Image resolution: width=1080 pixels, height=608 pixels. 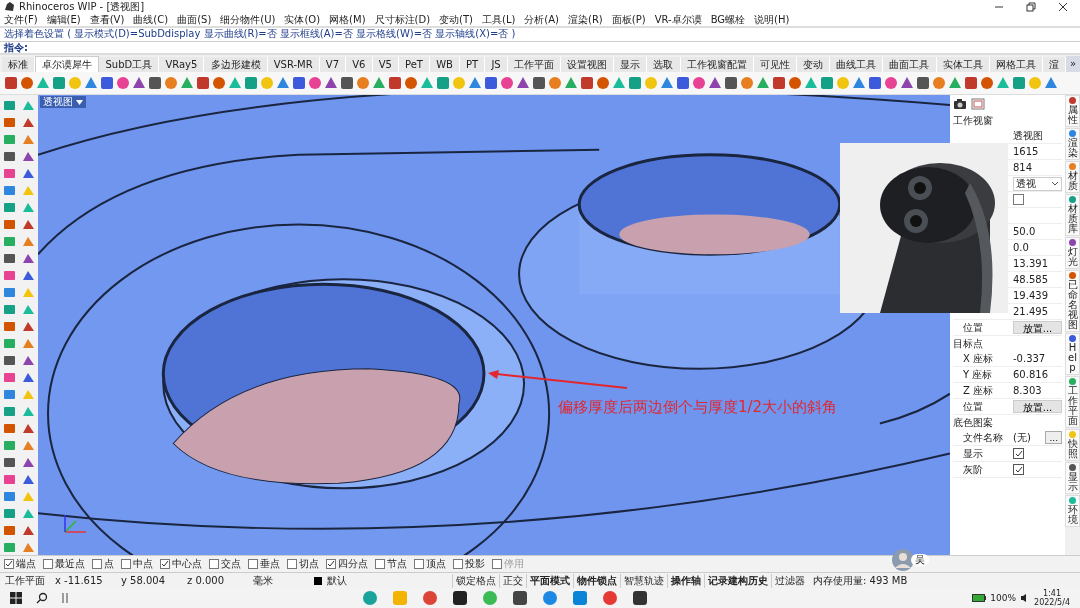 What do you see at coordinates (151, 19) in the screenshot?
I see `menu-item: 曲线(C)` at bounding box center [151, 19].